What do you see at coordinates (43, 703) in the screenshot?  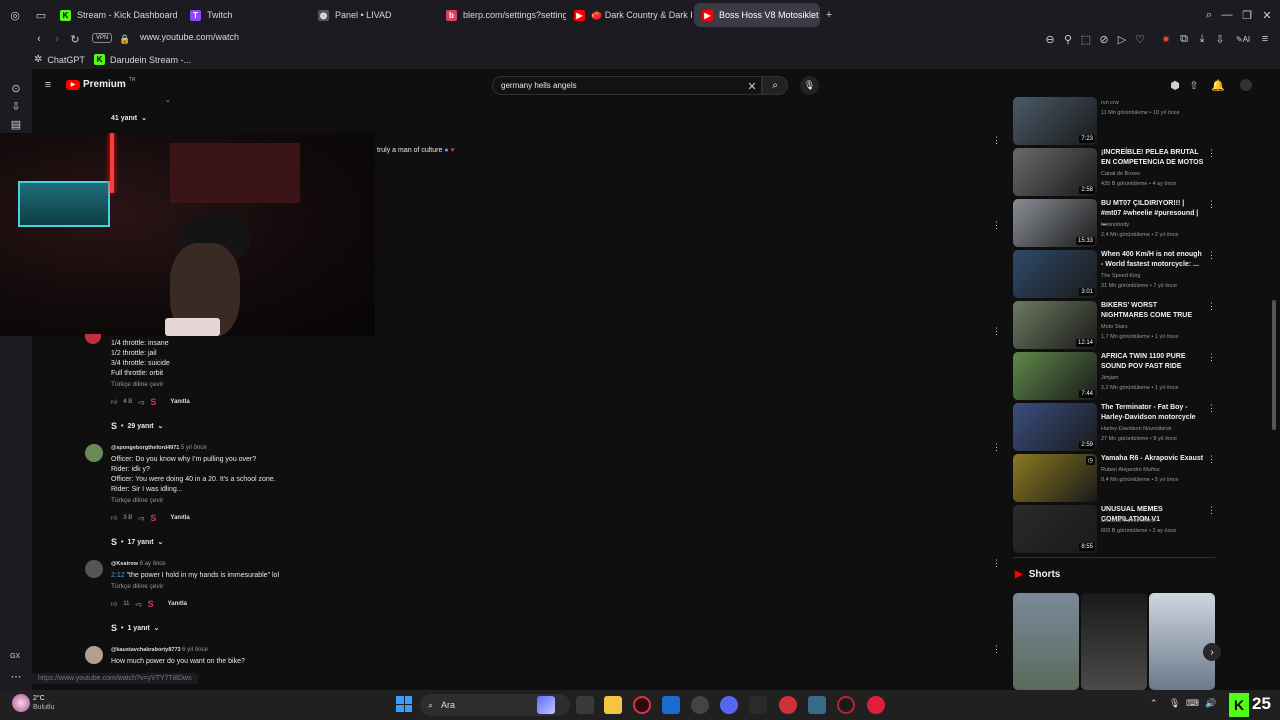 I see `weather-widget: 2°C Bulutlu` at bounding box center [43, 703].